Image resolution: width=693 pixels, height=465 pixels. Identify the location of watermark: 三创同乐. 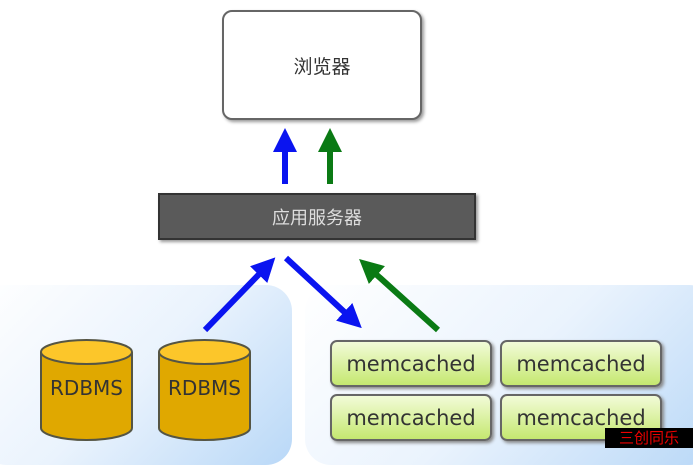
(649, 438).